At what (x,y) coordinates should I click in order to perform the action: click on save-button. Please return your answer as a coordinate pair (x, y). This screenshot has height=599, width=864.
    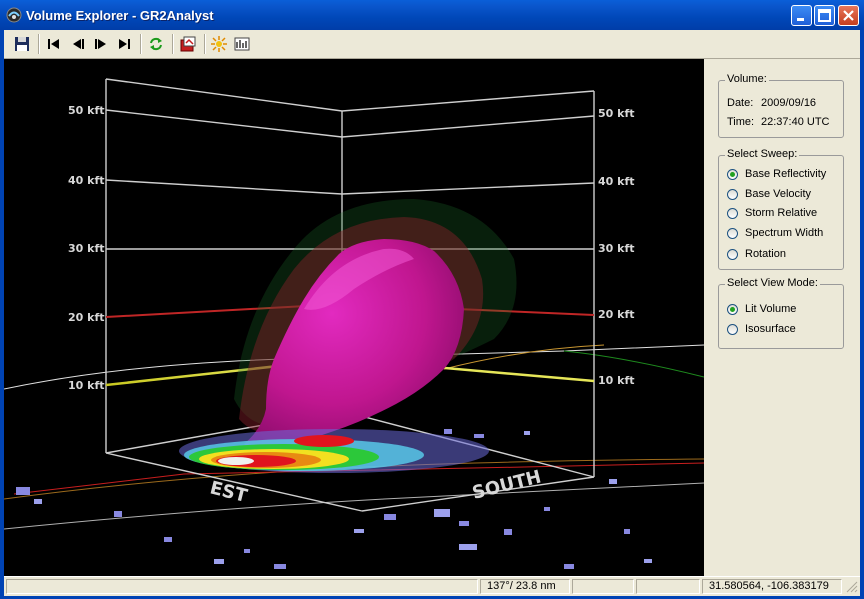
    Looking at the image, I should click on (22, 44).